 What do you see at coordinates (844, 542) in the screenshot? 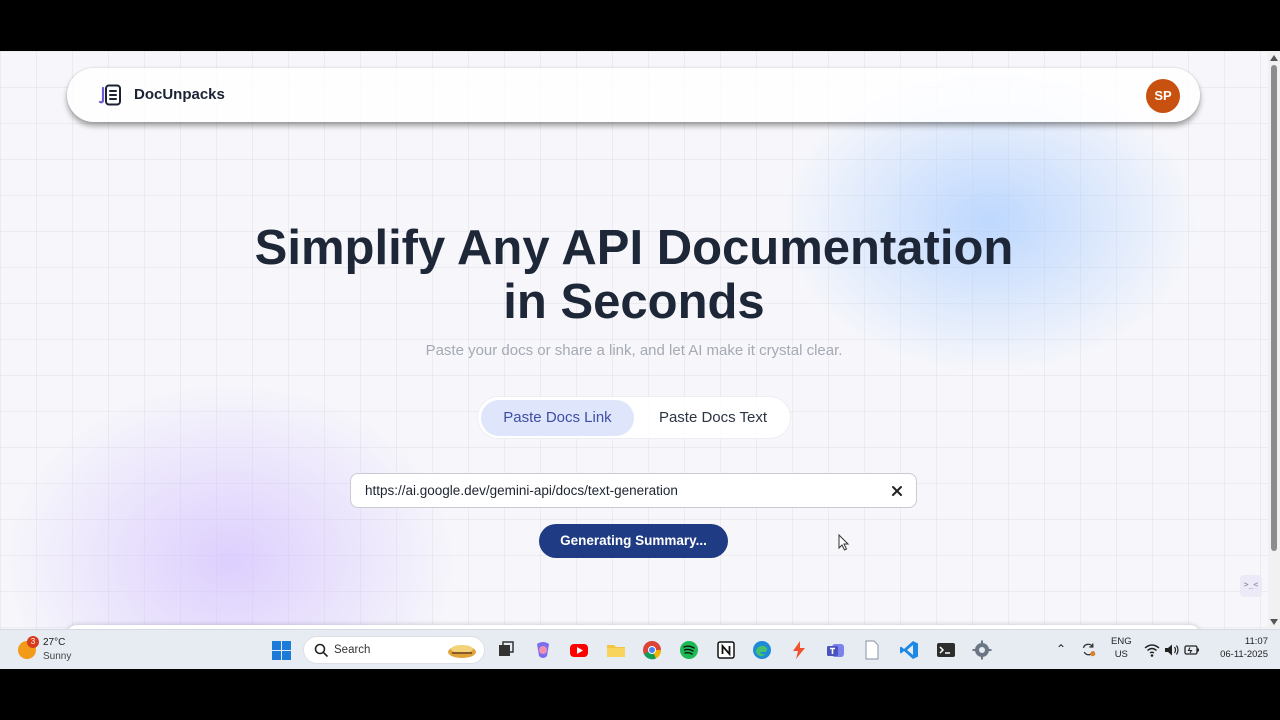
I see `mouse-pointer-icon` at bounding box center [844, 542].